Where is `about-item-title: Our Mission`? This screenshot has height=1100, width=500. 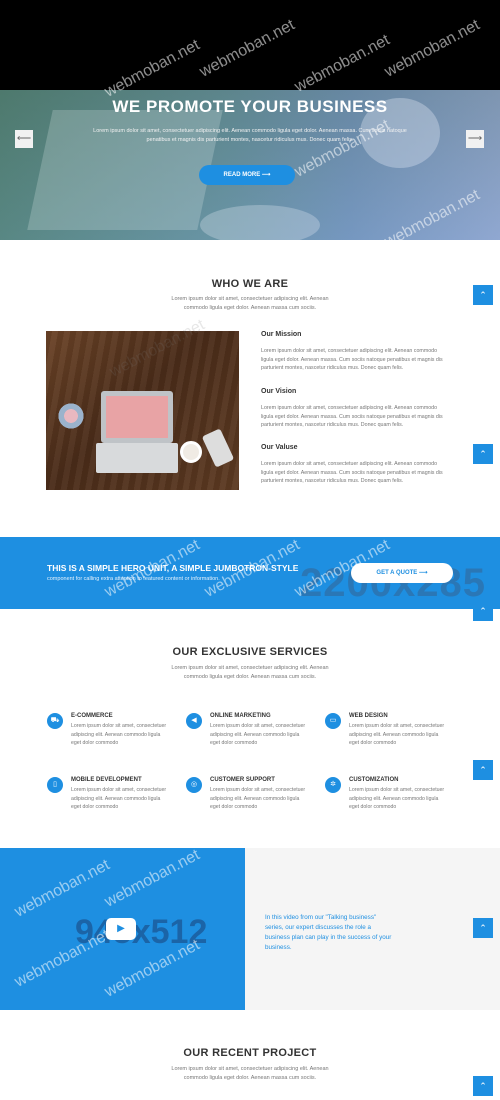
about-item-title: Our Mission is located at coordinates (281, 334).